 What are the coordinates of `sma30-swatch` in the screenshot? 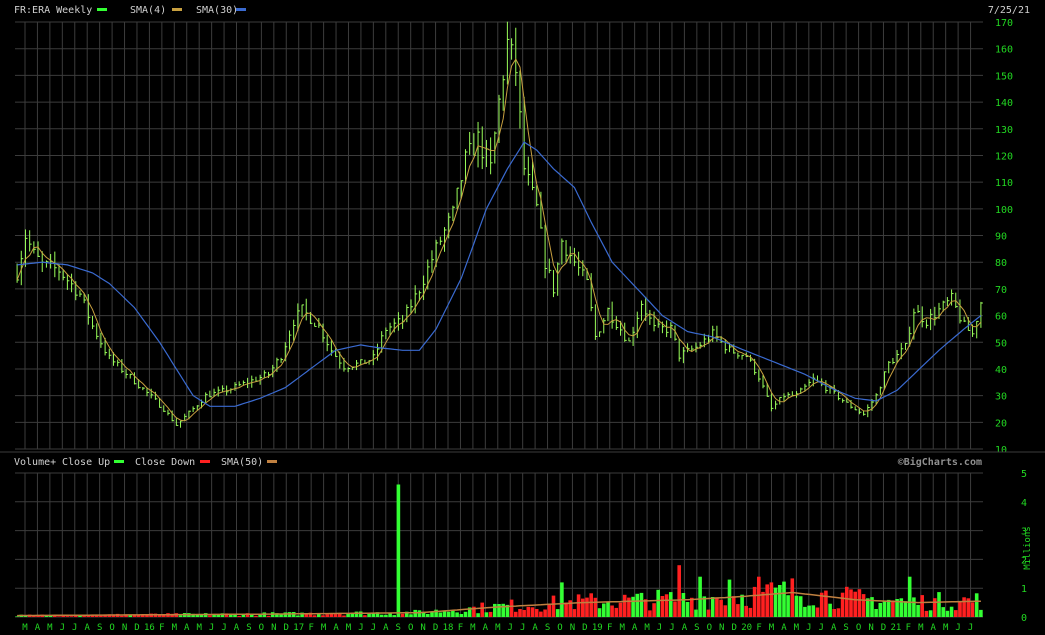 It's located at (241, 9).